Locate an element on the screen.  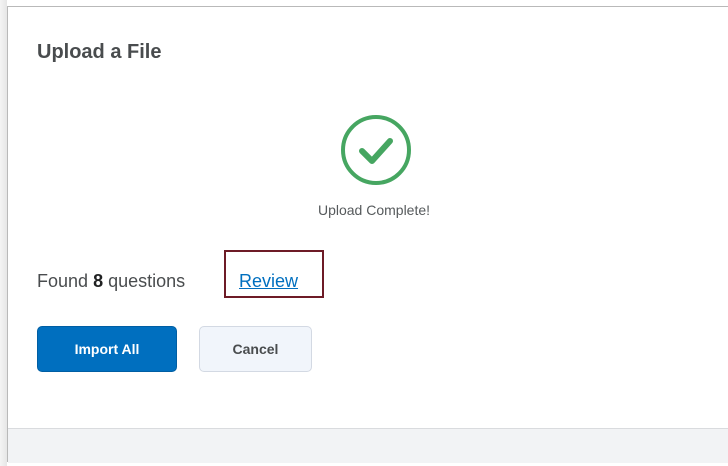
import-all-button: Import All is located at coordinates (107, 349).